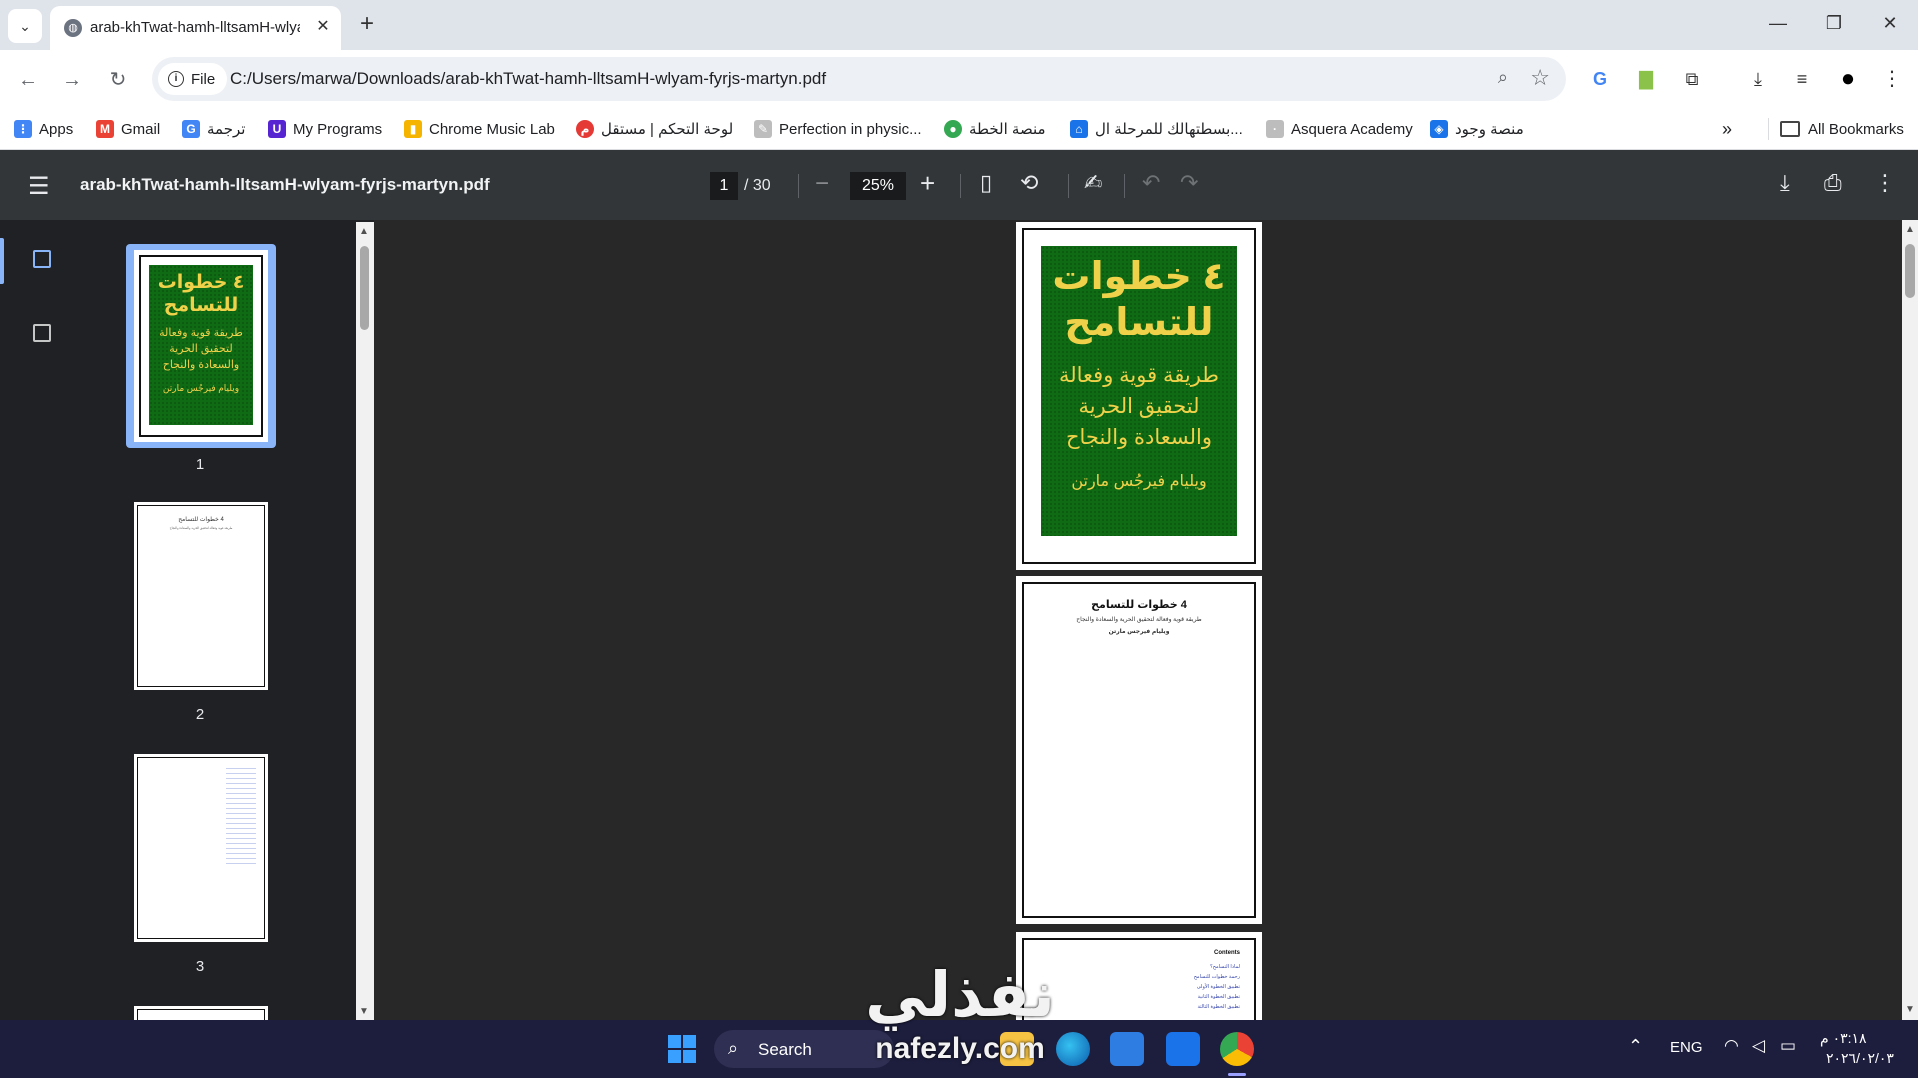 This screenshot has width=1918, height=1078. Describe the element at coordinates (1727, 129) in the screenshot. I see `bookmarks-overflow-chevron-icon: »` at that location.